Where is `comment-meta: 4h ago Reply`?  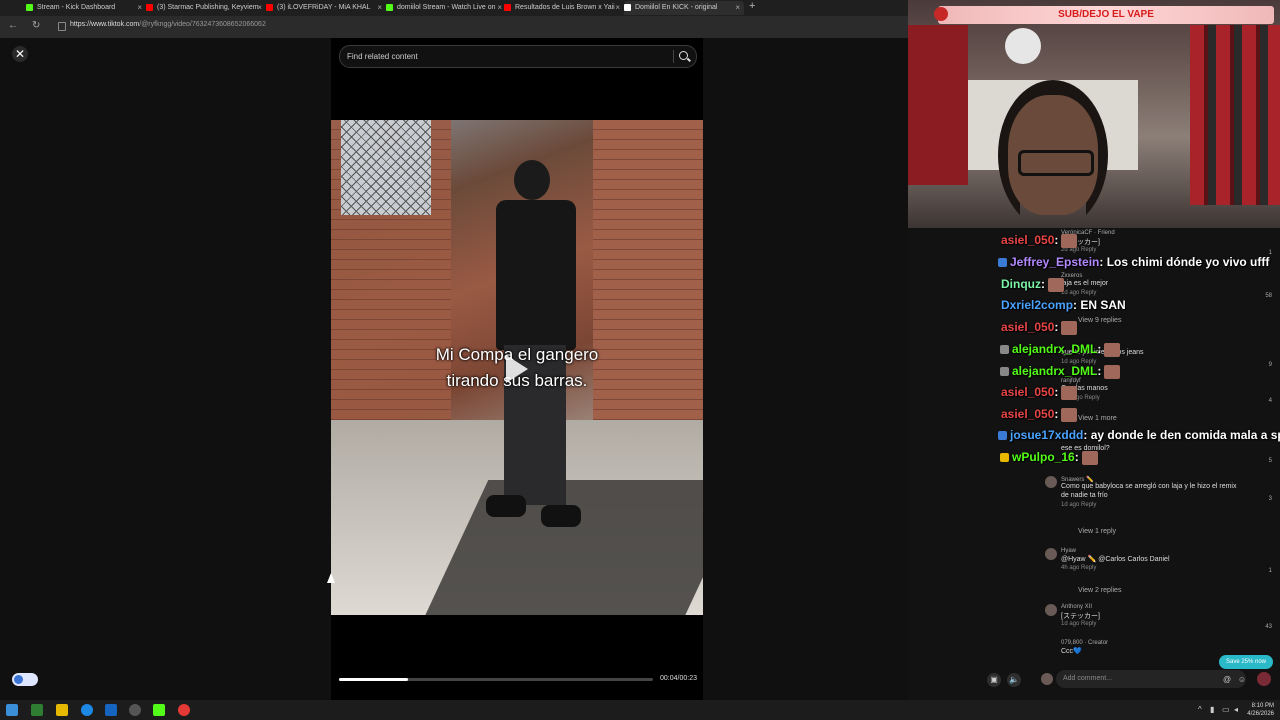
comment-meta: 4h ago Reply is located at coordinates (1078, 568).